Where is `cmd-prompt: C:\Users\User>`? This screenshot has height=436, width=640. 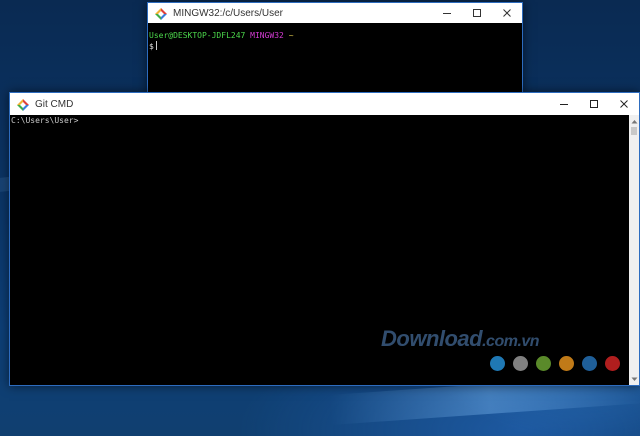
cmd-prompt: C:\Users\User> is located at coordinates (45, 120).